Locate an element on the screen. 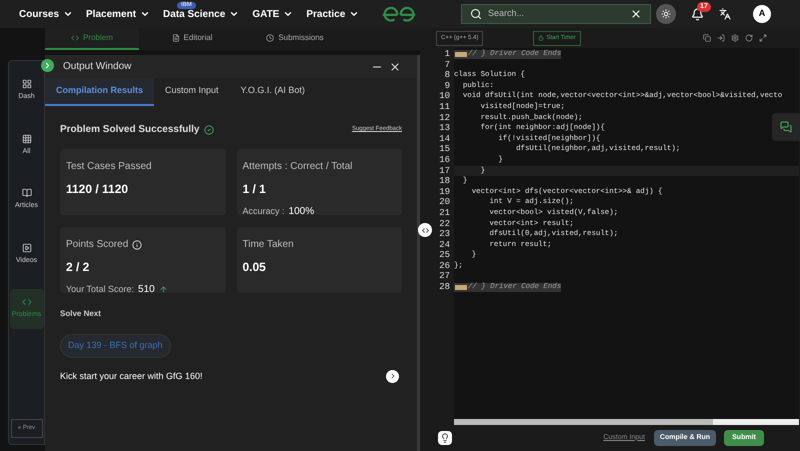 Image resolution: width=800 pixels, height=451 pixels. note-value: 100% is located at coordinates (301, 212).